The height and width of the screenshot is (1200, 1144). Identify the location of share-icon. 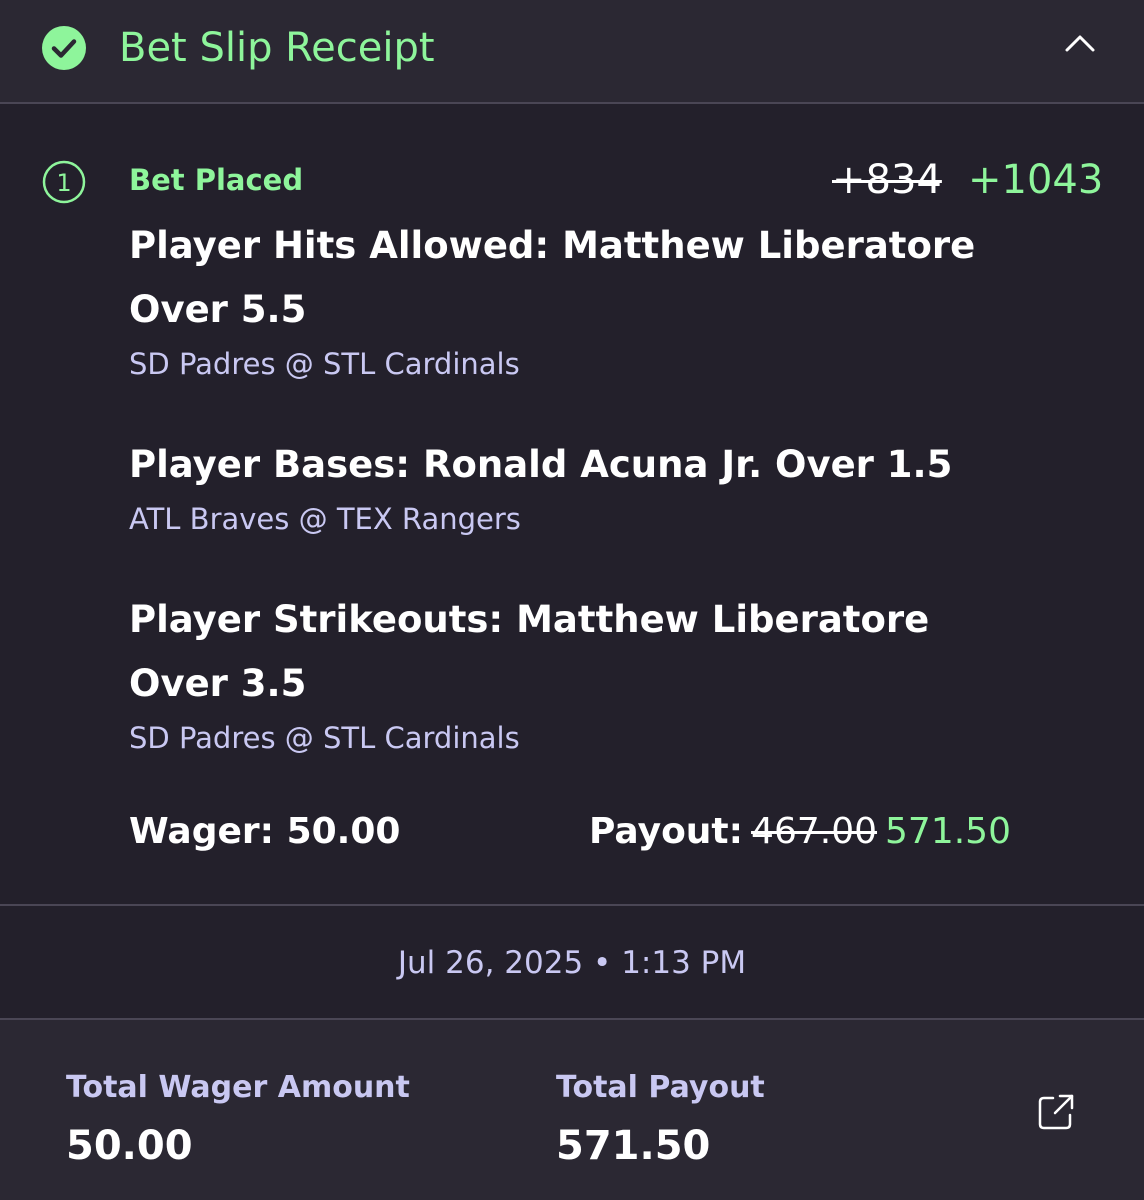
(1056, 1112).